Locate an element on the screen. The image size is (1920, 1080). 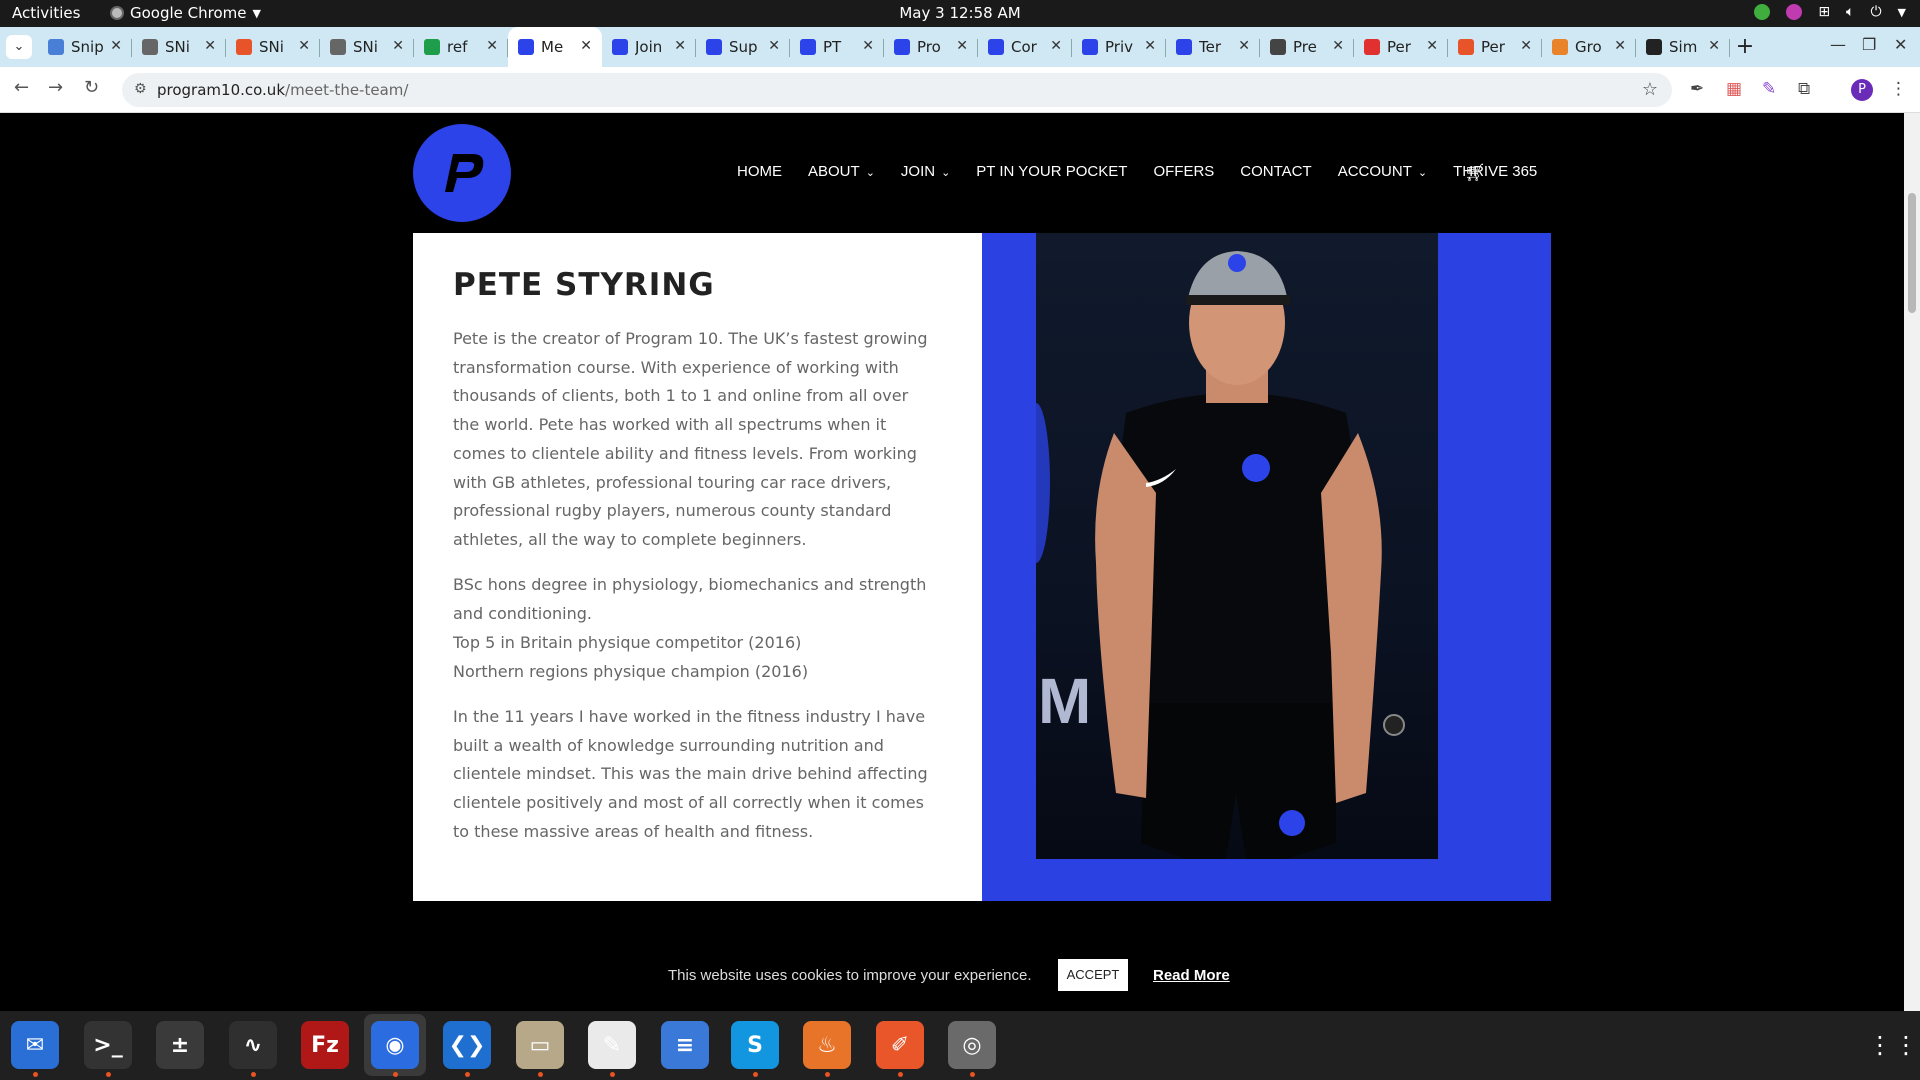
extensions-puzzle-icon: ⧉ is located at coordinates (1804, 89).